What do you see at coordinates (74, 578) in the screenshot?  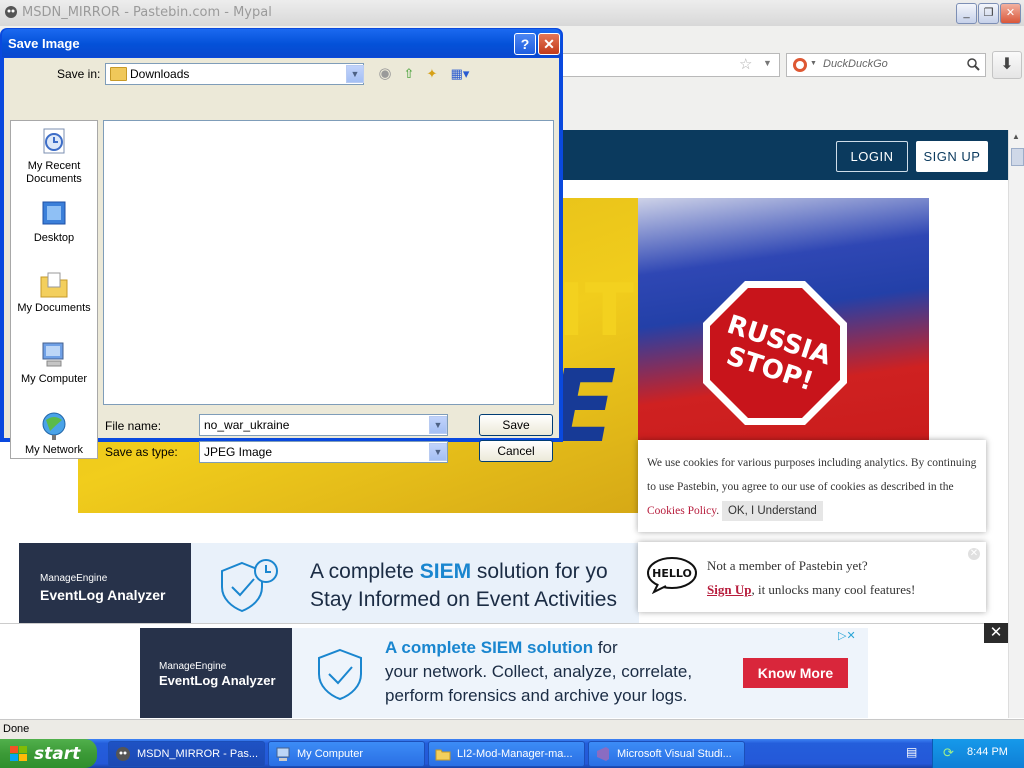 I see `ad-brand-top: ManageEngine` at bounding box center [74, 578].